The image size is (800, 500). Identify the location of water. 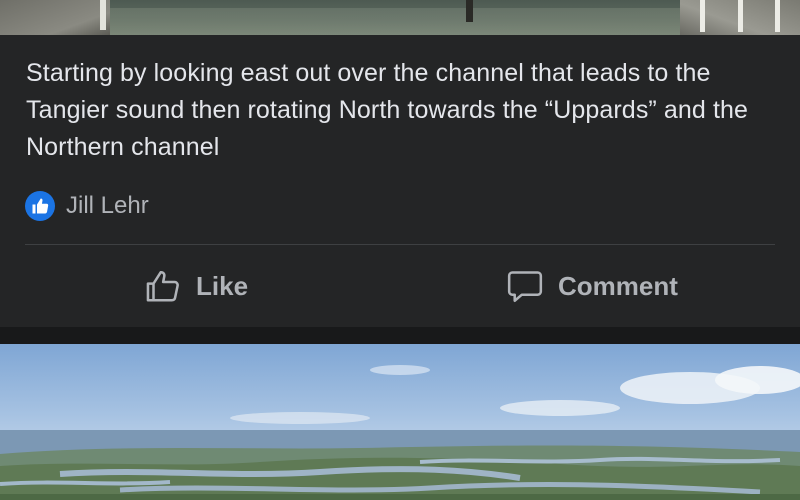
(395, 21).